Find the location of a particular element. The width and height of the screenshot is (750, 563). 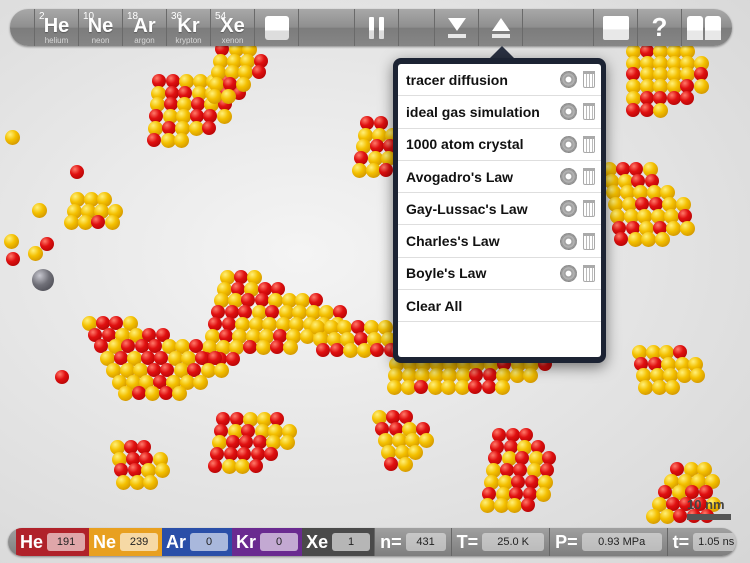

load-button is located at coordinates (500, 27).